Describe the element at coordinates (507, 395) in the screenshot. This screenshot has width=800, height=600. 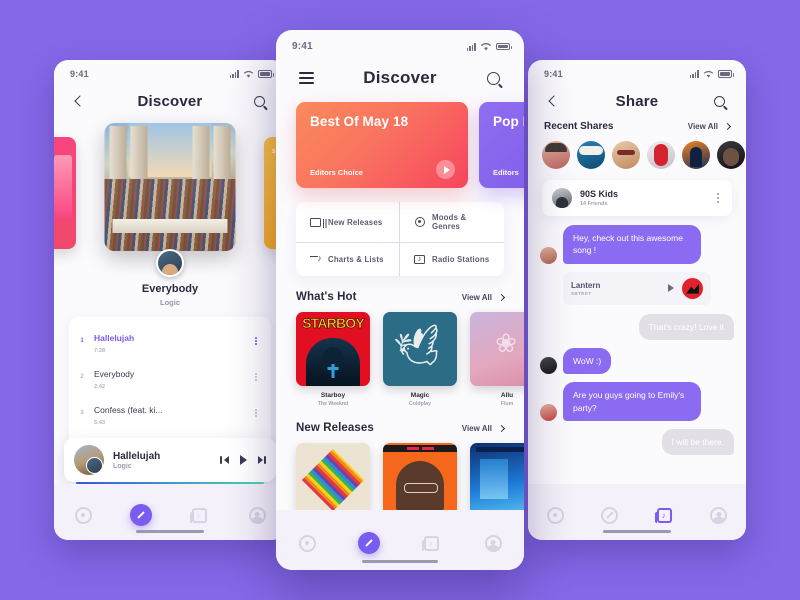
I see `album-name: Allu` at that location.